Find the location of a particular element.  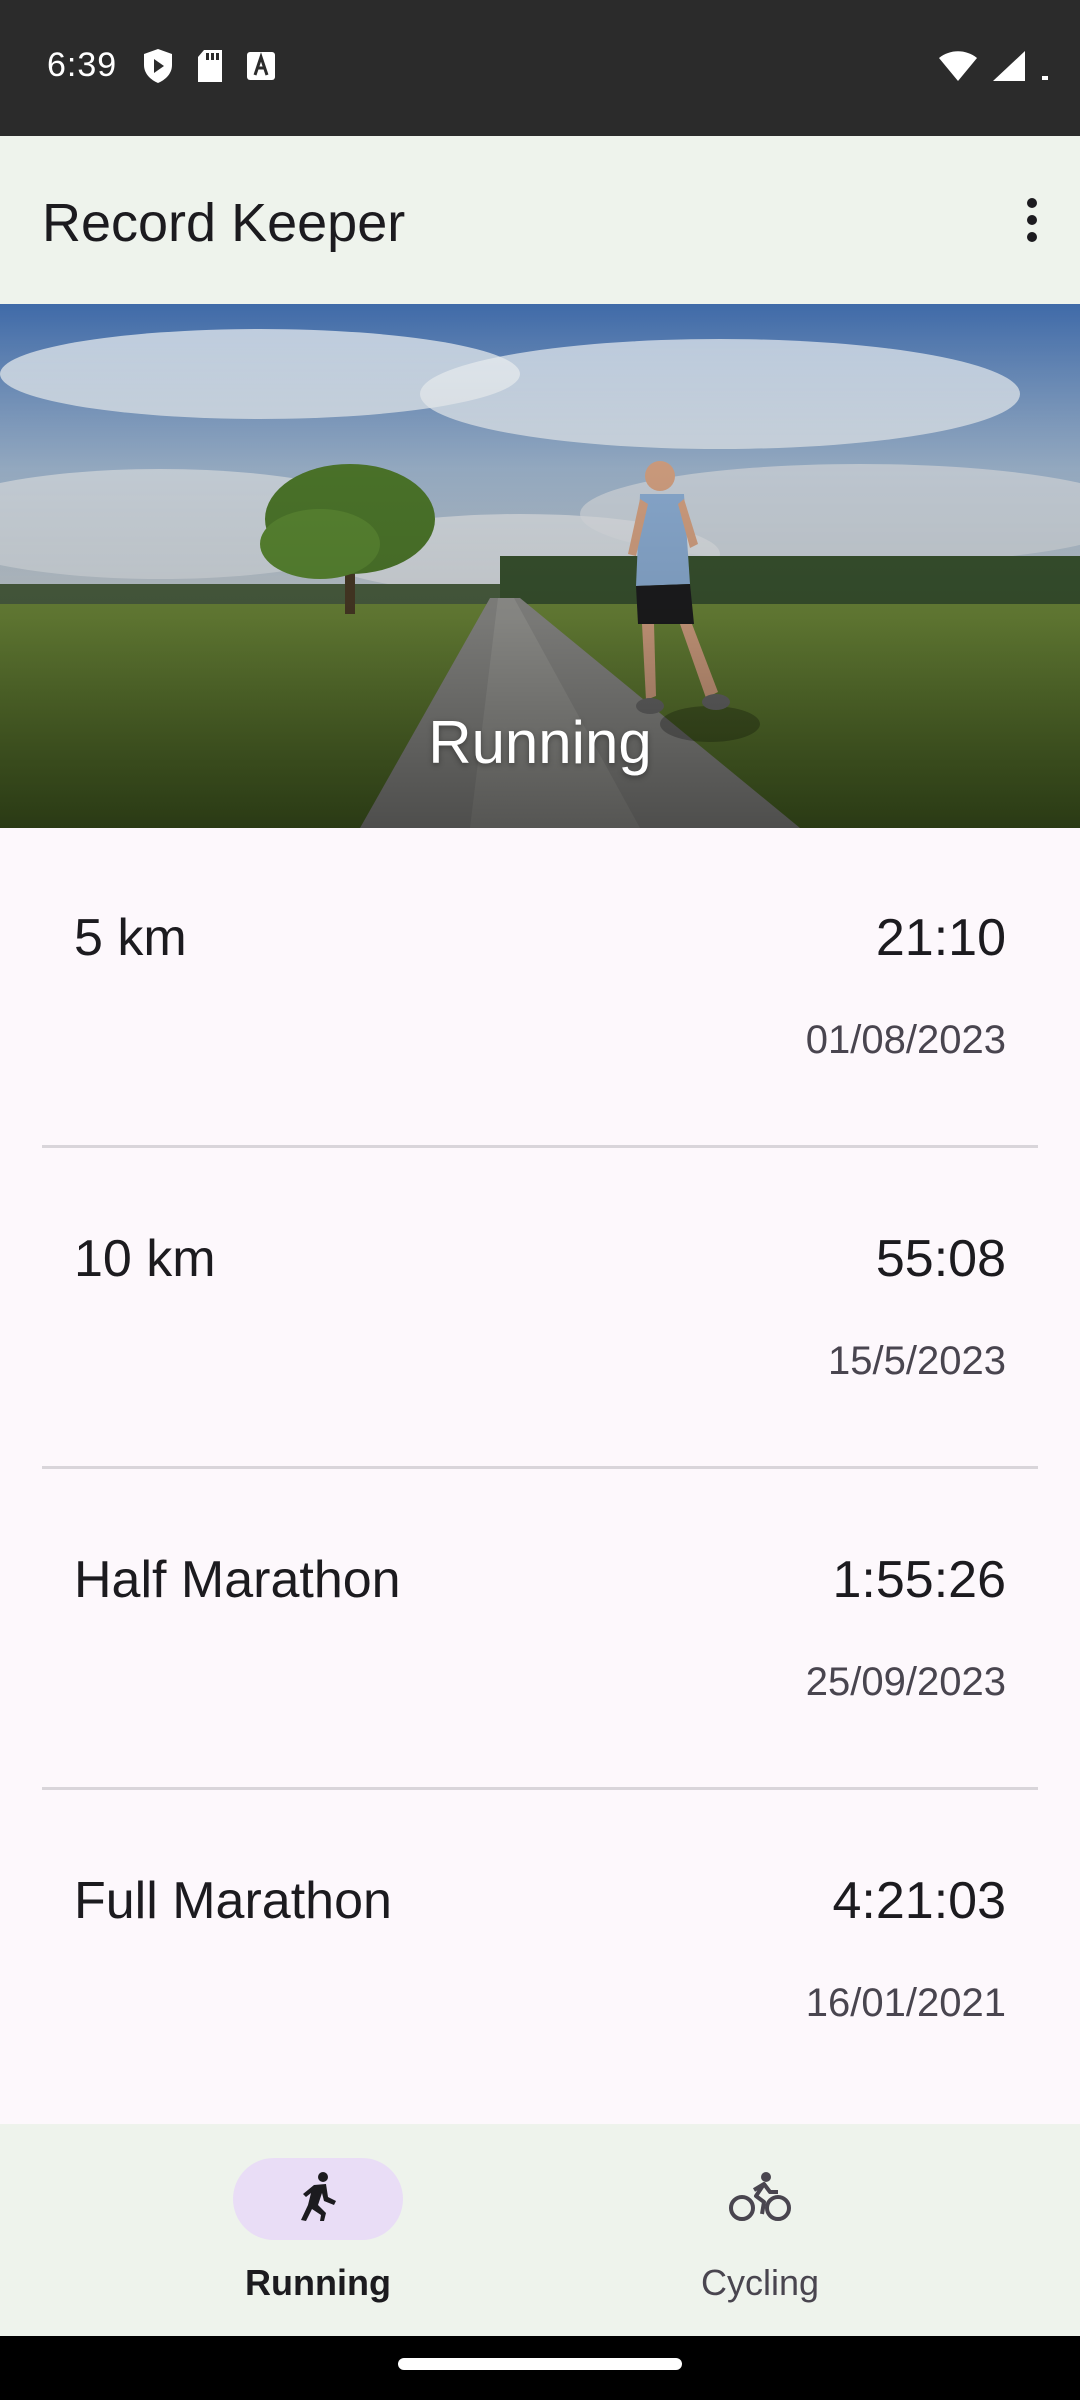

record-row-5km: 5 km 21:10 01/08/2023 is located at coordinates (540, 988).